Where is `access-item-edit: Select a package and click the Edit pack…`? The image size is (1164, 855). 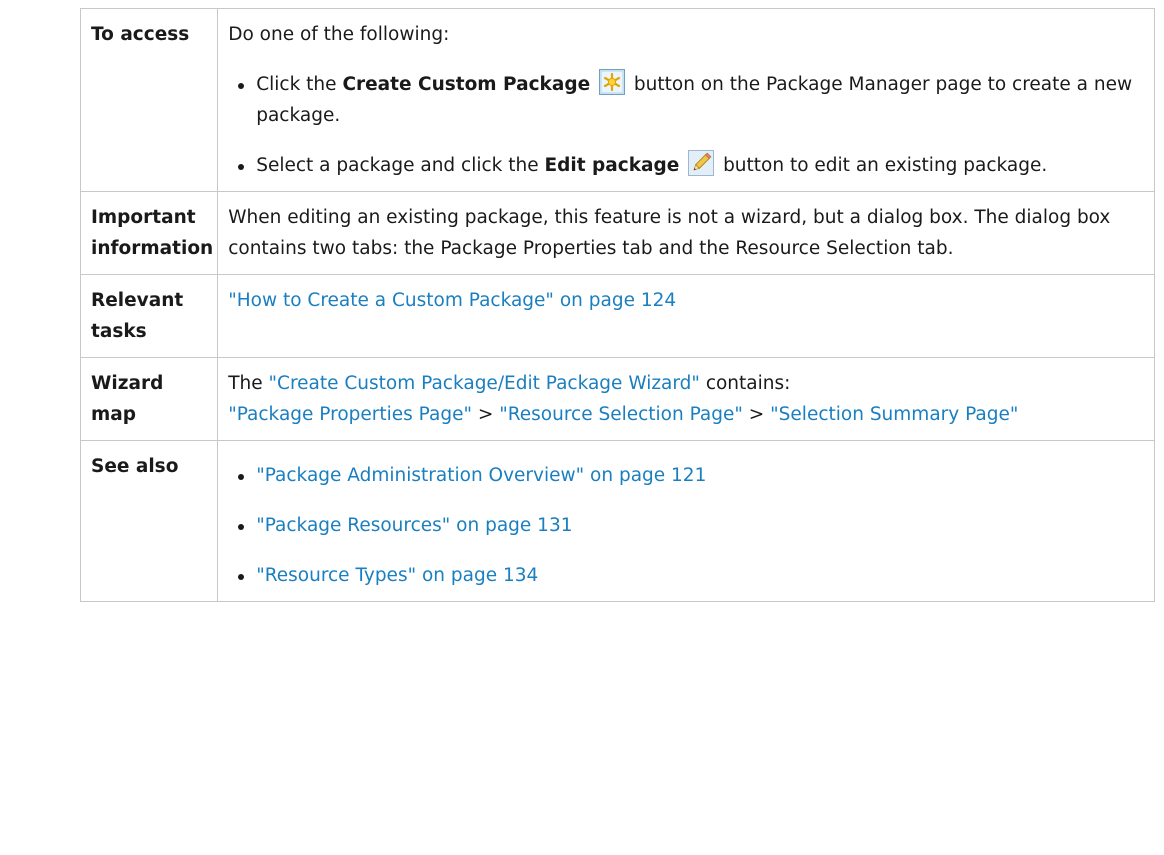
access-item-edit: Select a package and click the Edit pack… is located at coordinates (686, 165).